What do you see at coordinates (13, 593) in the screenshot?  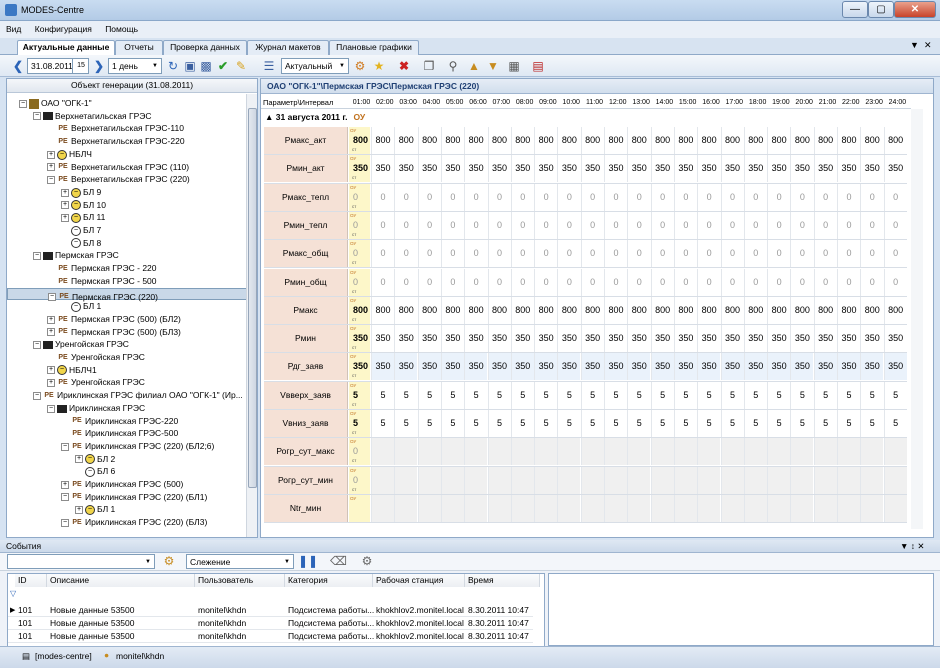 I see `filter-icon: ▽` at bounding box center [13, 593].